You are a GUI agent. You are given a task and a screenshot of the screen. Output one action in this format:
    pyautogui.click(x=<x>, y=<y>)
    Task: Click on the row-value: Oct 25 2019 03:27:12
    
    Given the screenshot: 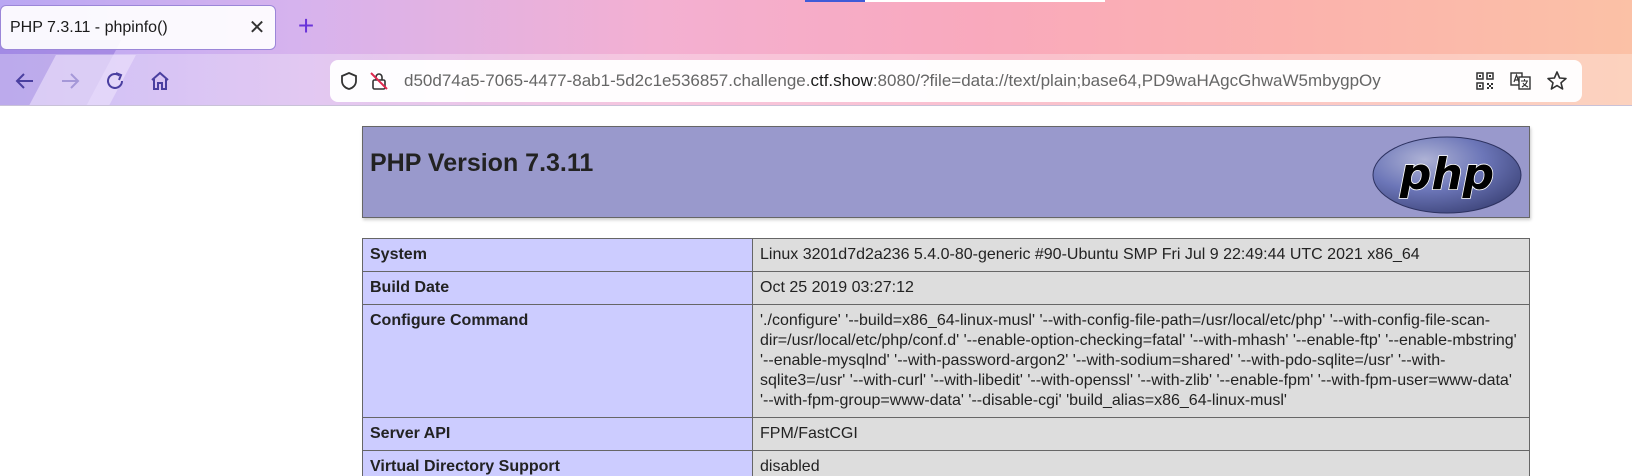 What is the action you would take?
    pyautogui.click(x=1141, y=288)
    